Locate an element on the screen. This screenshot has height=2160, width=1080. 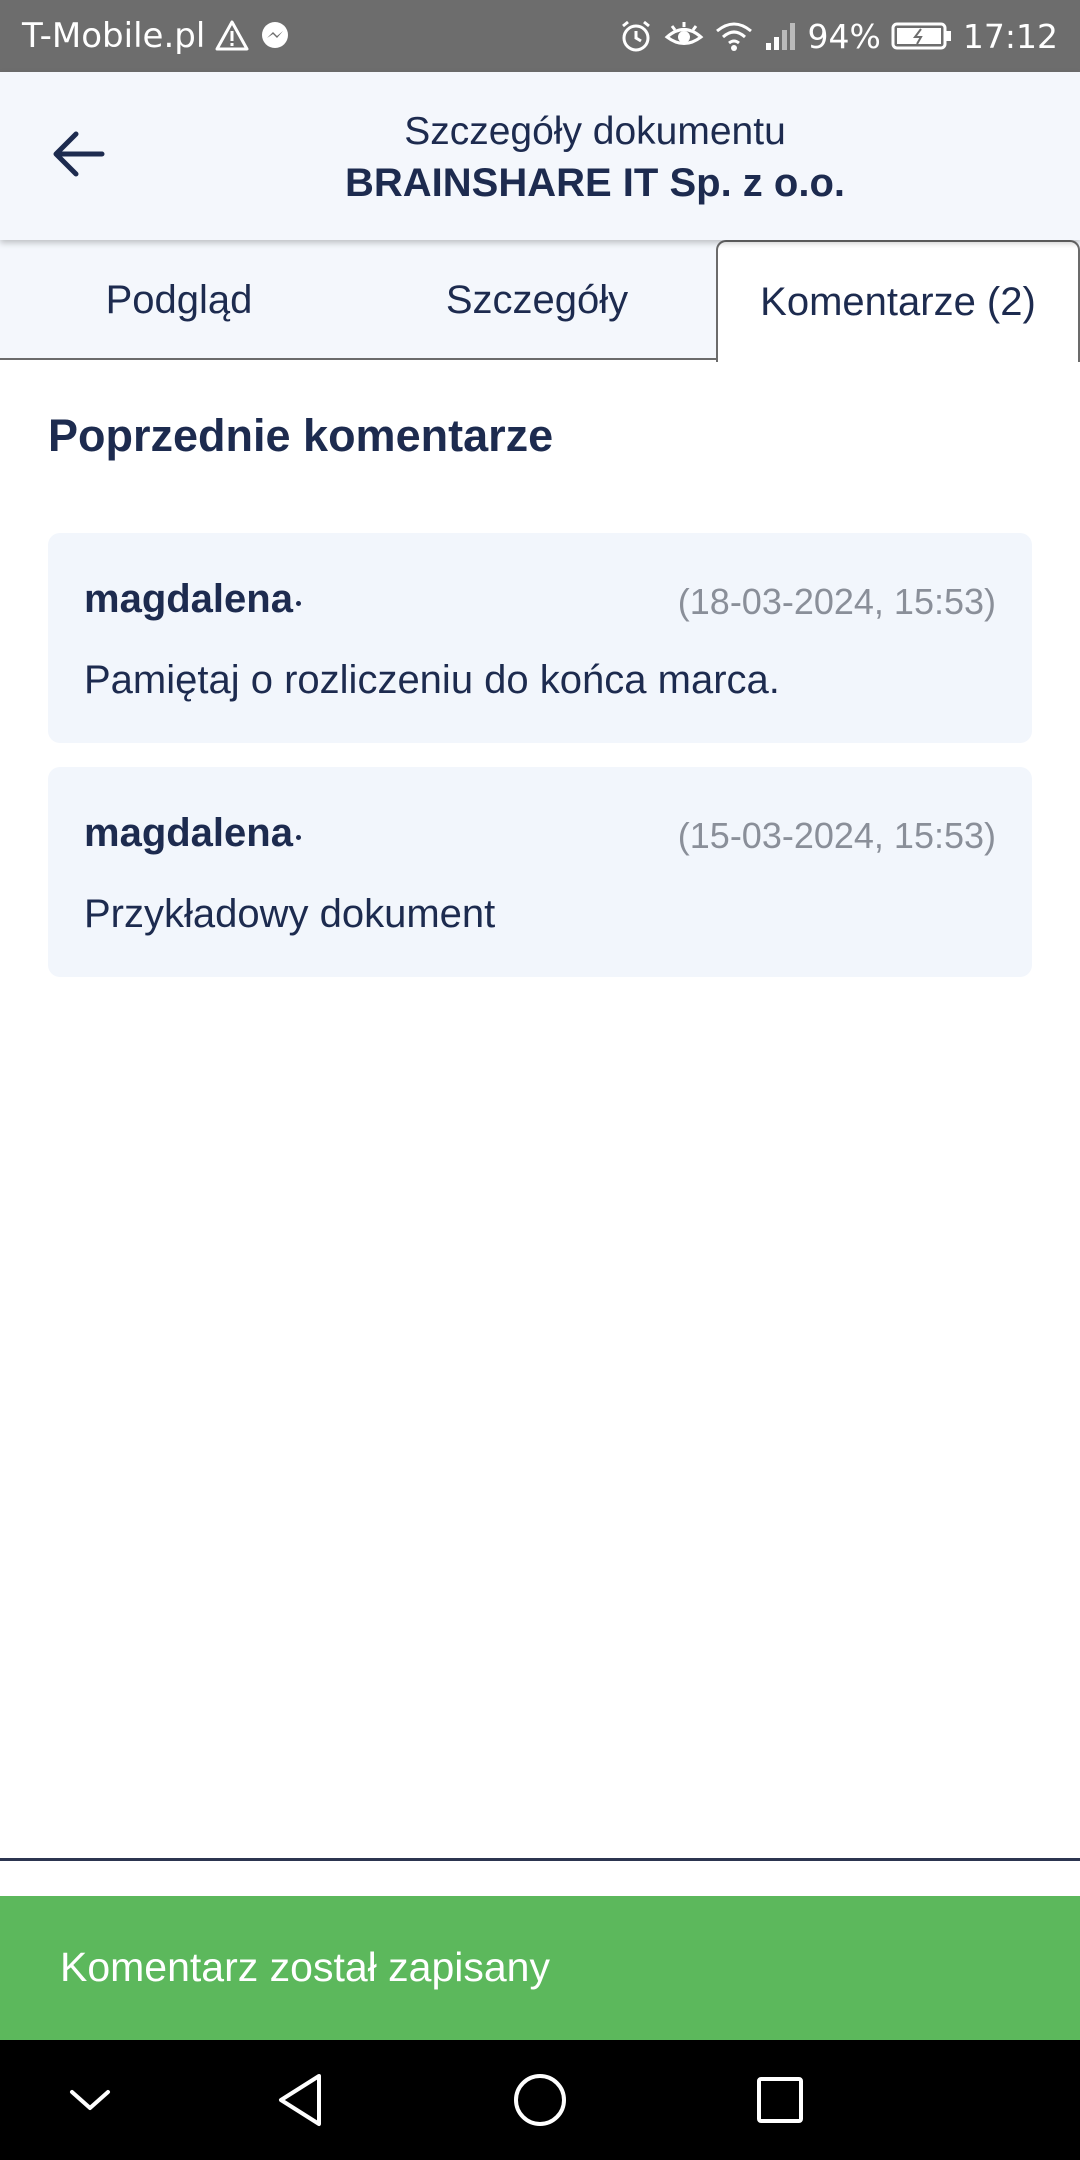
back-button is located at coordinates (78, 154).